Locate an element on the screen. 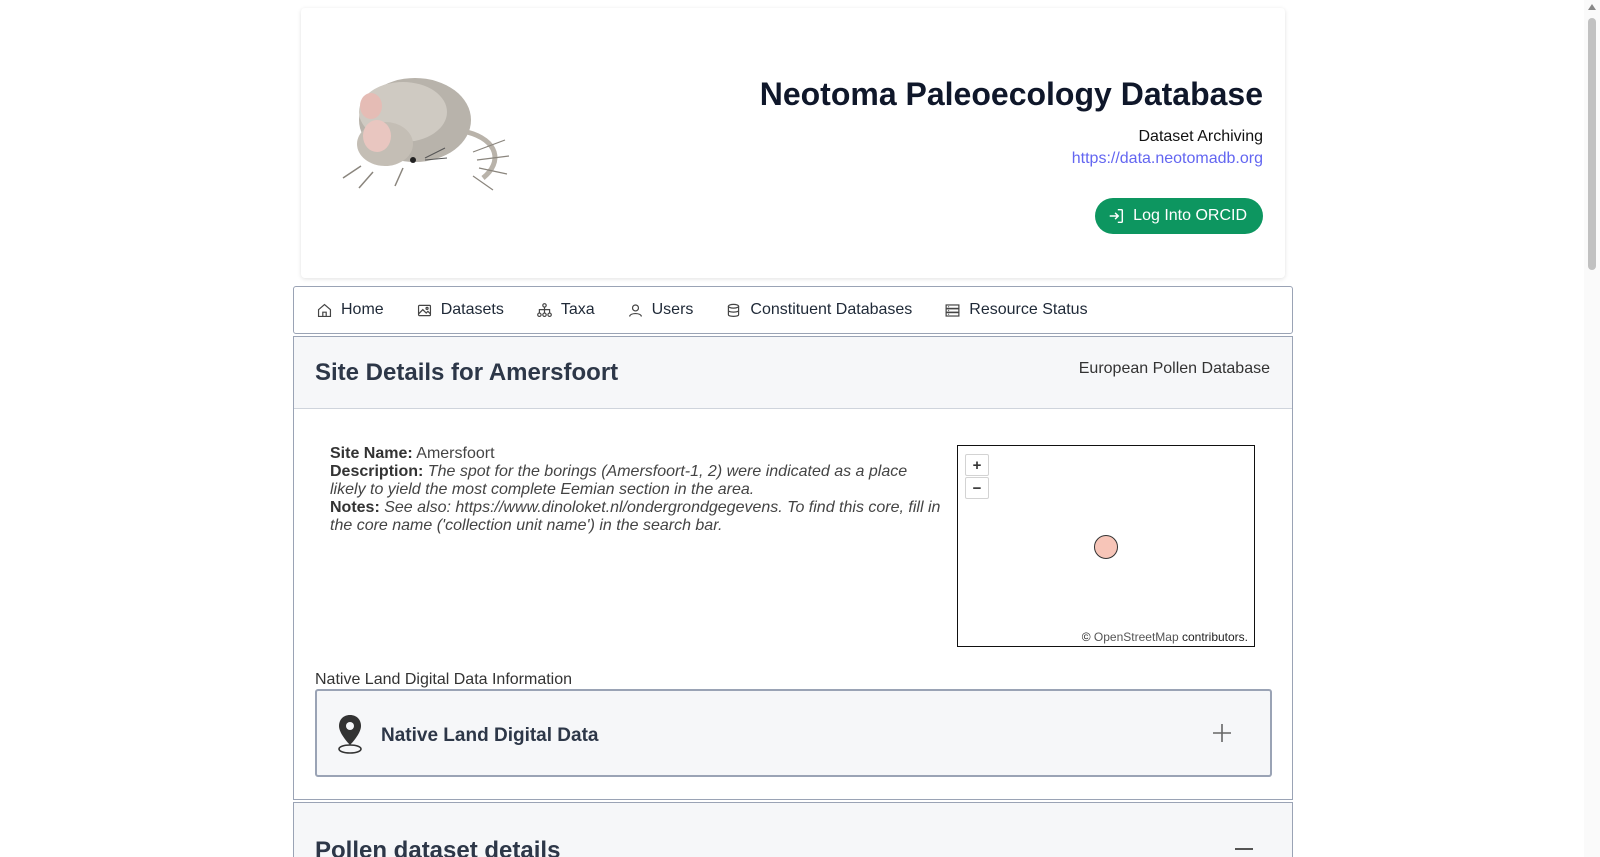 The image size is (1600, 857). nav-item-users: Users is located at coordinates (660, 310).